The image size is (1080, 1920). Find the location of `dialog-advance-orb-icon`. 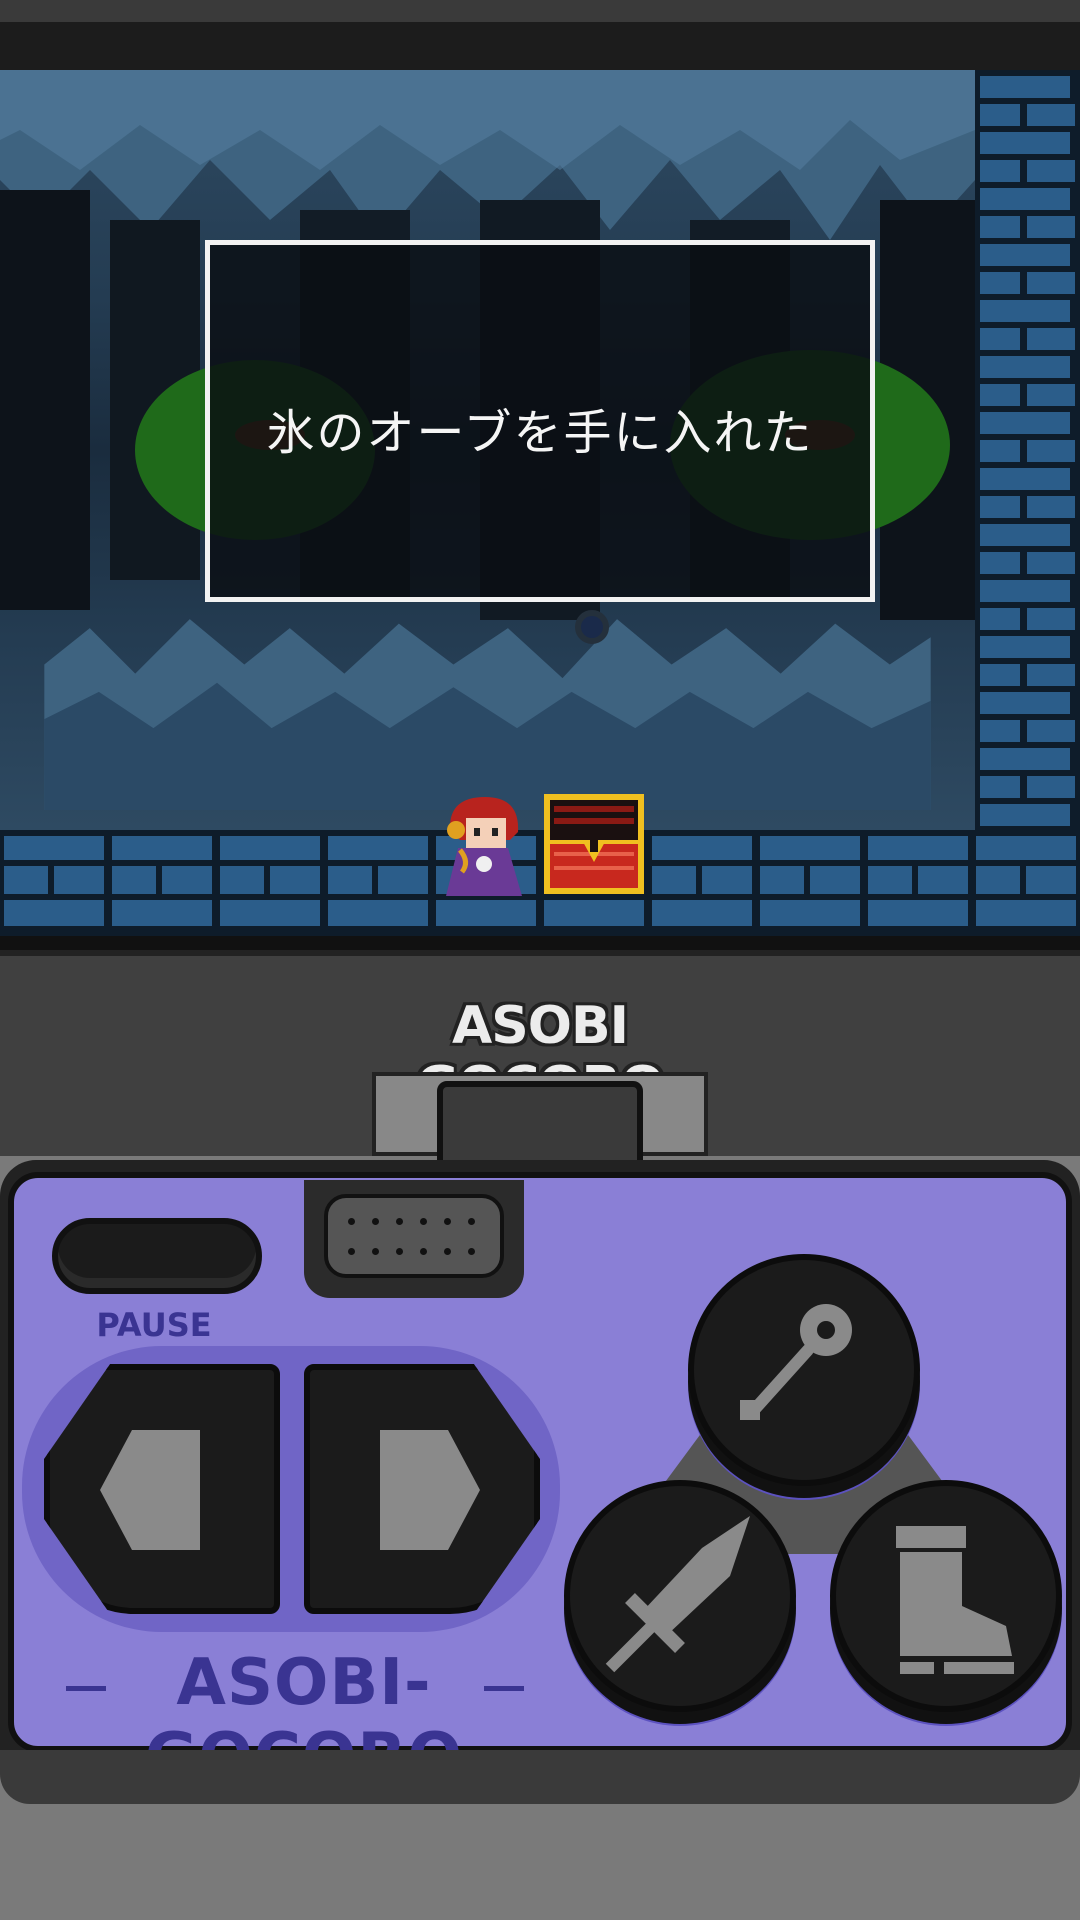

dialog-advance-orb-icon is located at coordinates (592, 627).